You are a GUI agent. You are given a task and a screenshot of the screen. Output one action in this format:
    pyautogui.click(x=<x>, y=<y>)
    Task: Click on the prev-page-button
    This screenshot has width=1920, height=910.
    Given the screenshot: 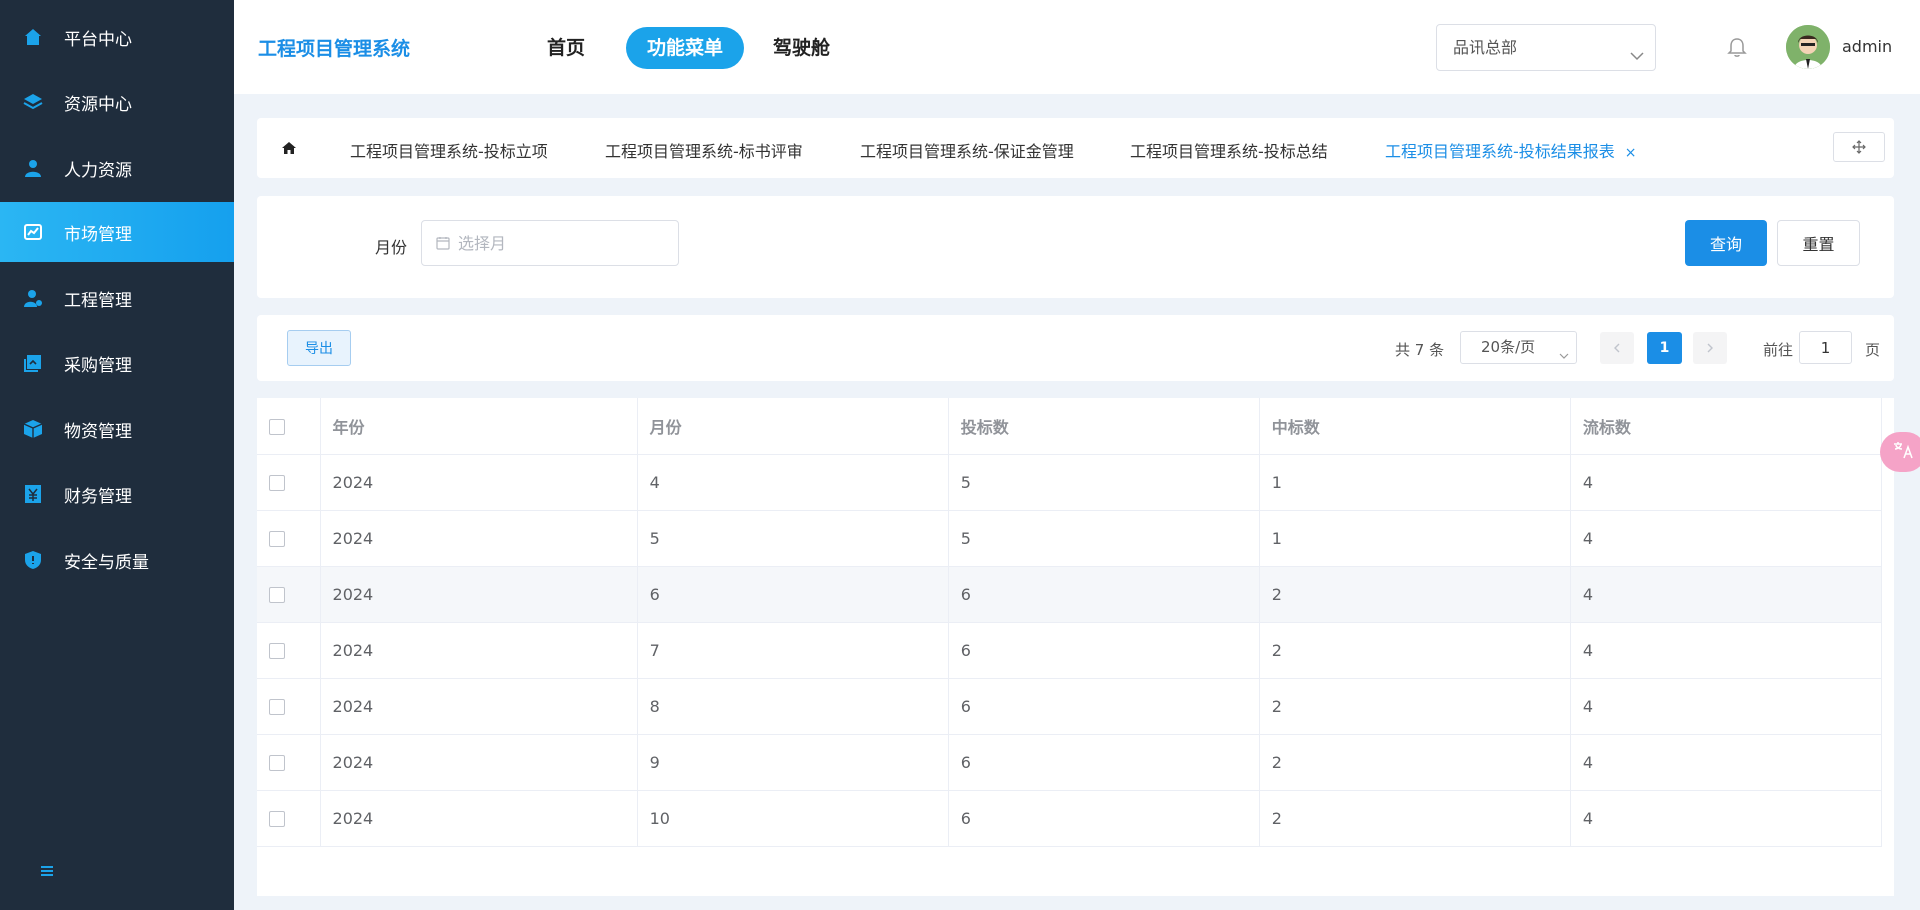 What is the action you would take?
    pyautogui.click(x=1617, y=348)
    